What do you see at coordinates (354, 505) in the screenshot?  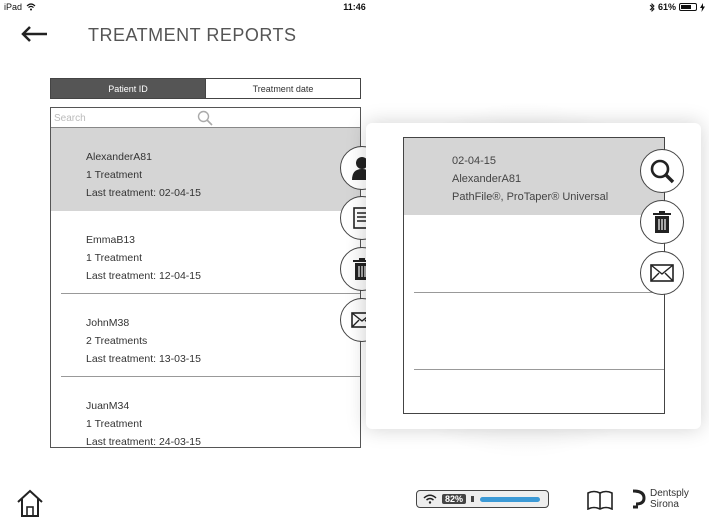 I see `bottom-bar: 82% Dentsply Sirona` at bounding box center [354, 505].